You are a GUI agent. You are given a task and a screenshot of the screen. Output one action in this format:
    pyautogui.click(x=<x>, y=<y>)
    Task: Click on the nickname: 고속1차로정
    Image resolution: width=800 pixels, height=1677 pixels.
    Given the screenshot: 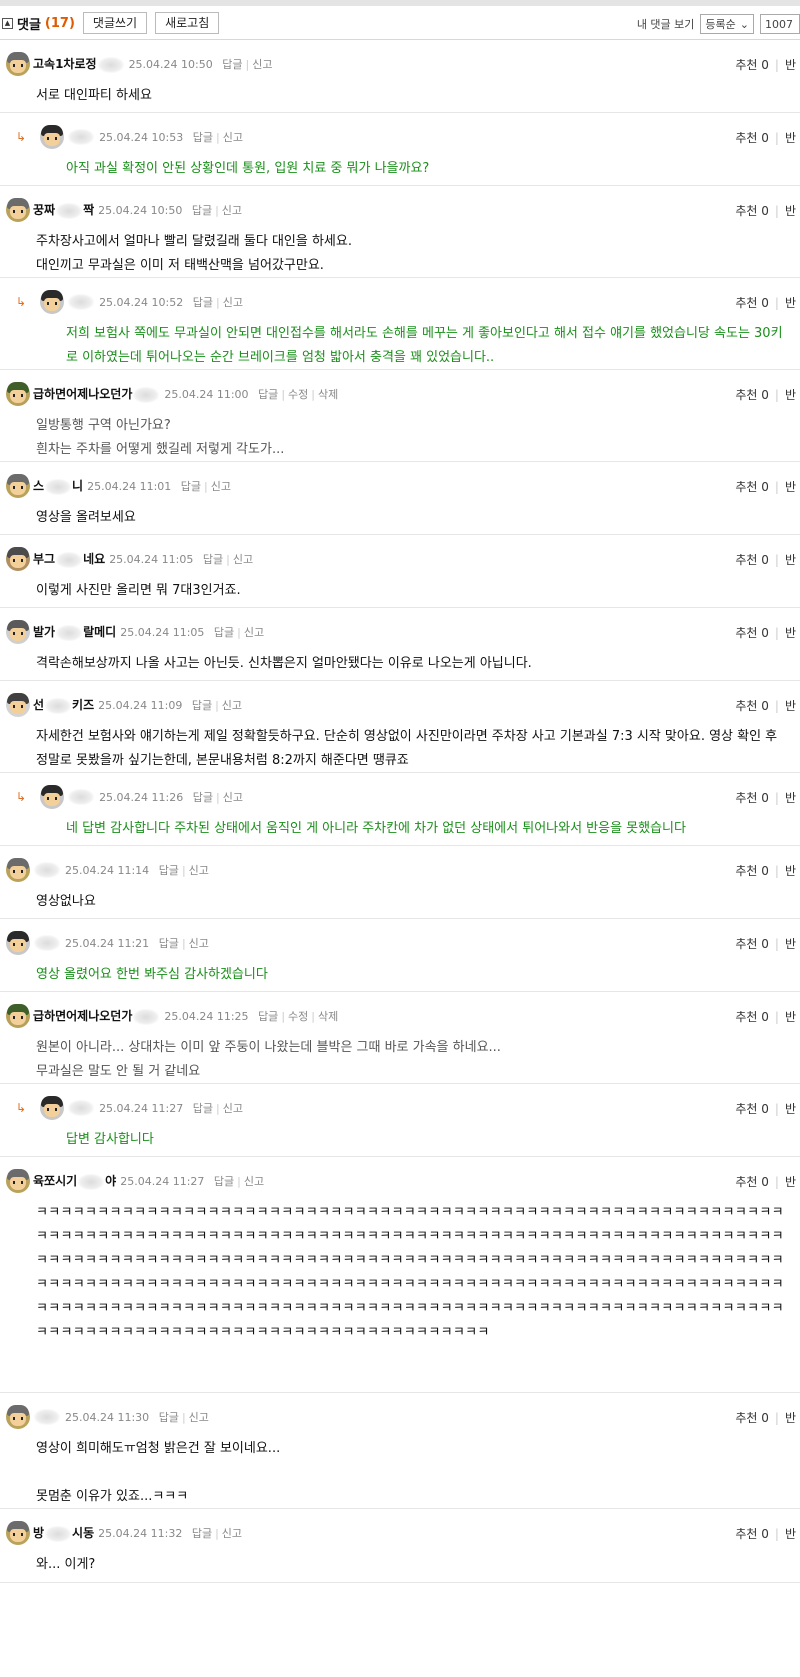 What is the action you would take?
    pyautogui.click(x=79, y=64)
    